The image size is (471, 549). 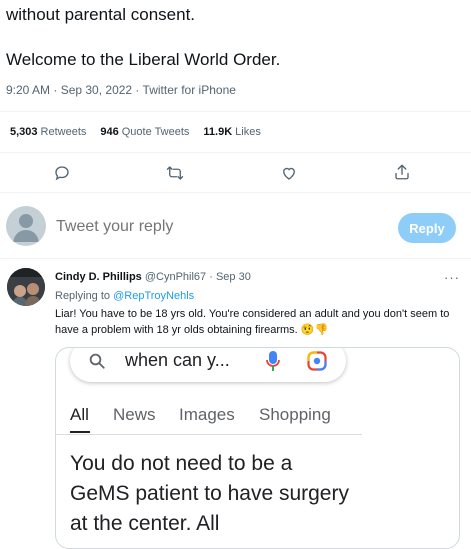 What do you see at coordinates (144, 132) in the screenshot?
I see `quote-tweets-stat: 946 Quote Tweets` at bounding box center [144, 132].